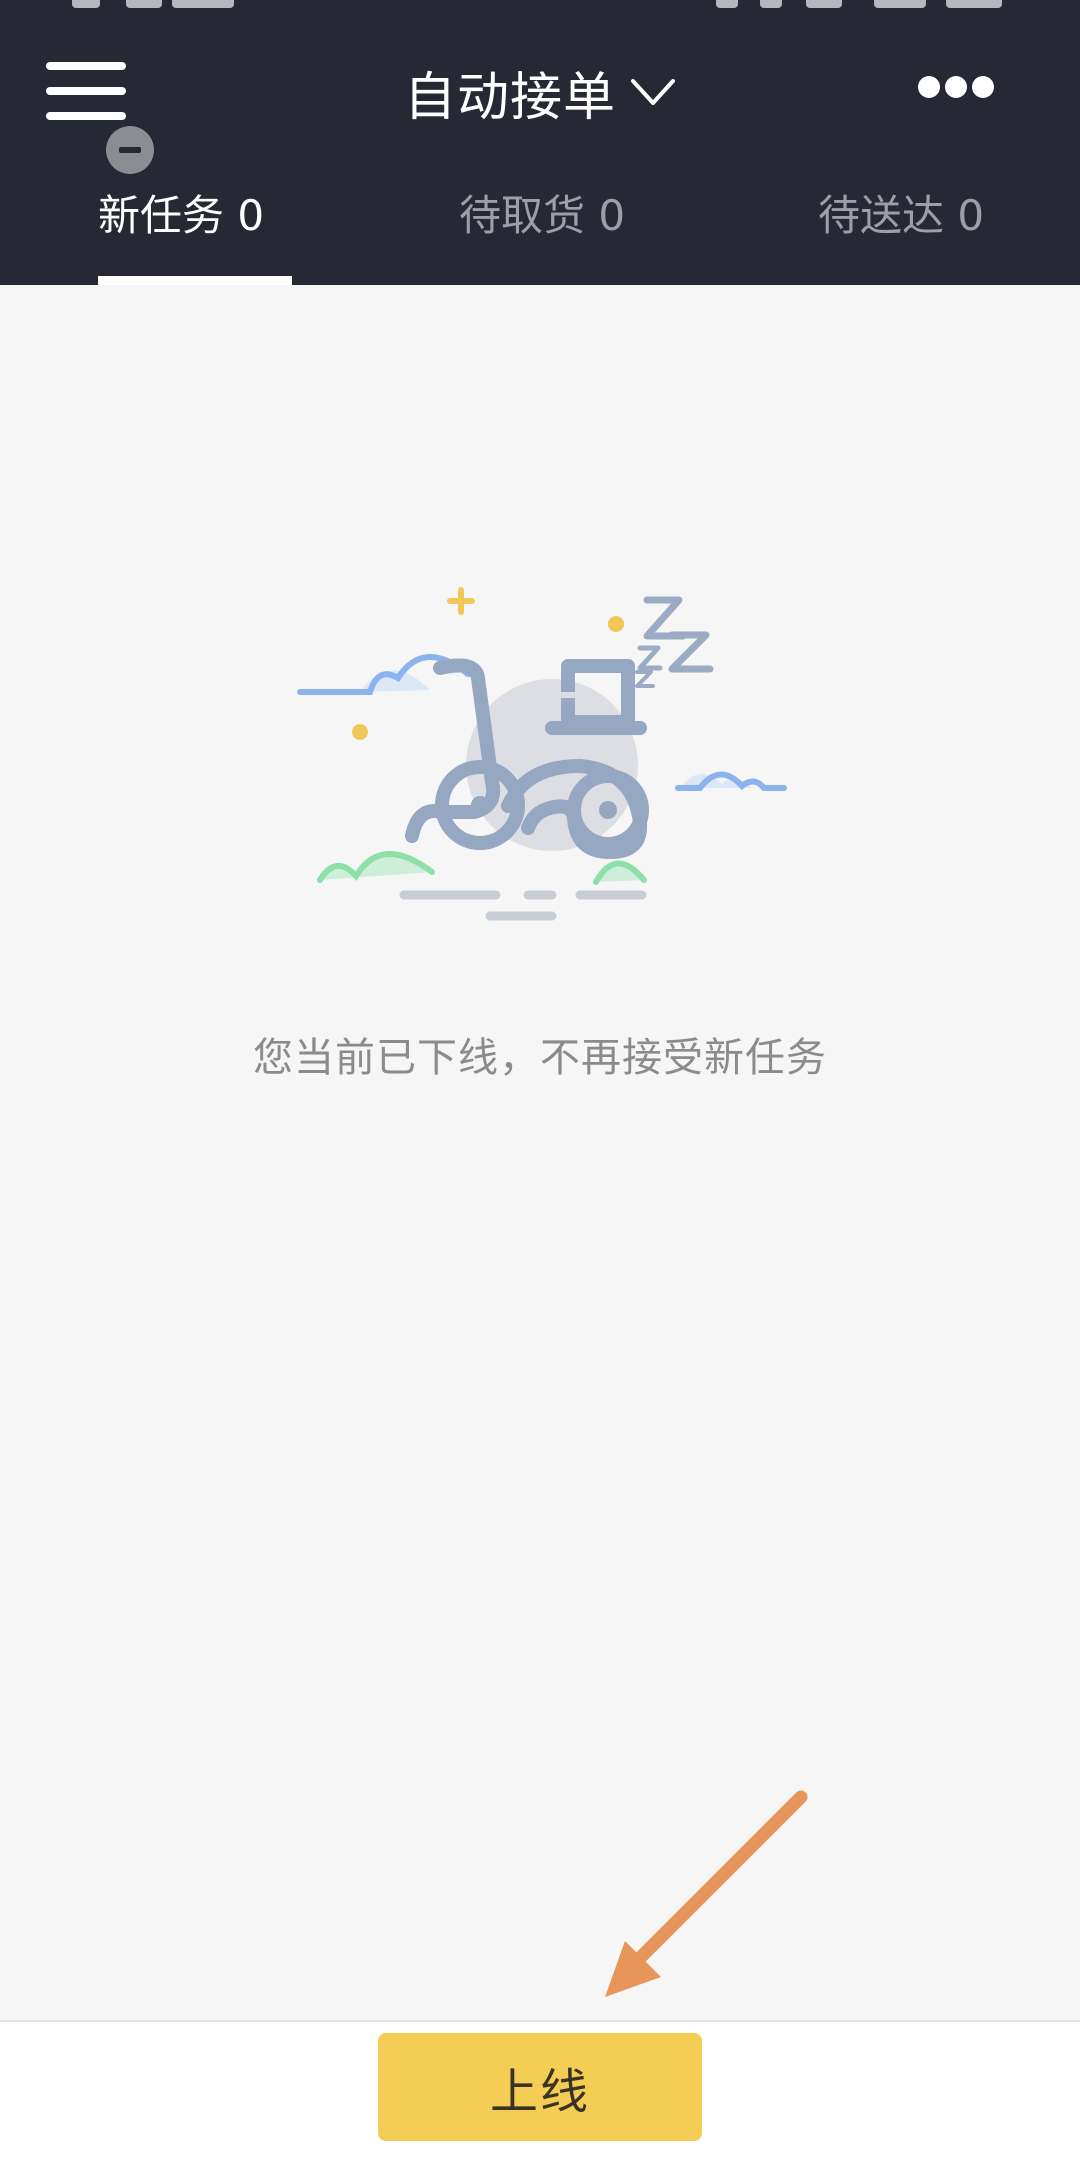 The height and width of the screenshot is (2184, 1080). What do you see at coordinates (706, 1893) in the screenshot?
I see `arrow-pointer-icon` at bounding box center [706, 1893].